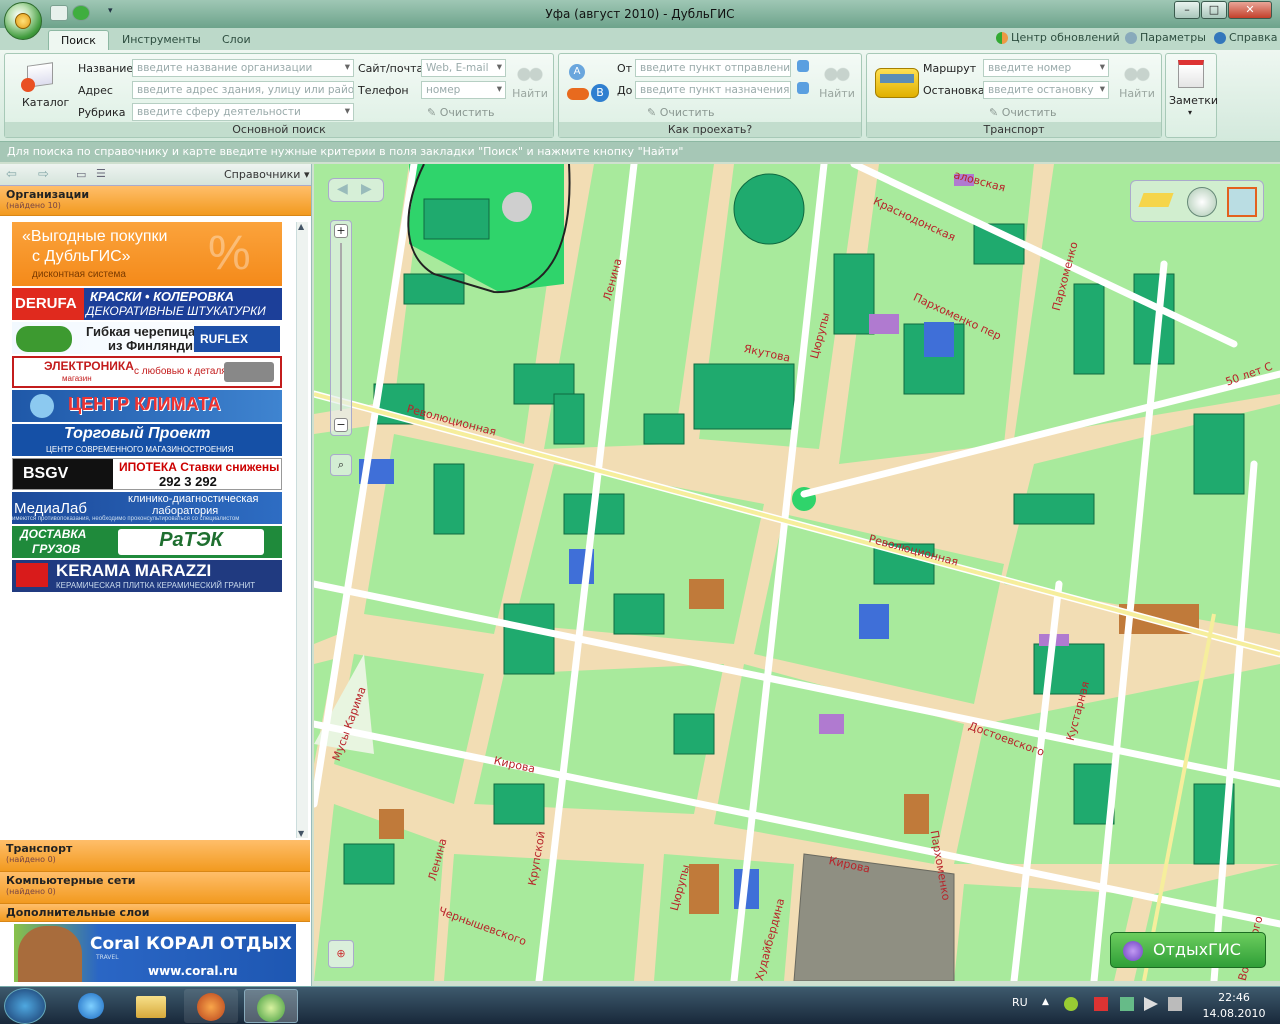 Image resolution: width=1280 pixels, height=1024 pixels. I want to click on updates-link: Центр обновлений, so click(1058, 37).